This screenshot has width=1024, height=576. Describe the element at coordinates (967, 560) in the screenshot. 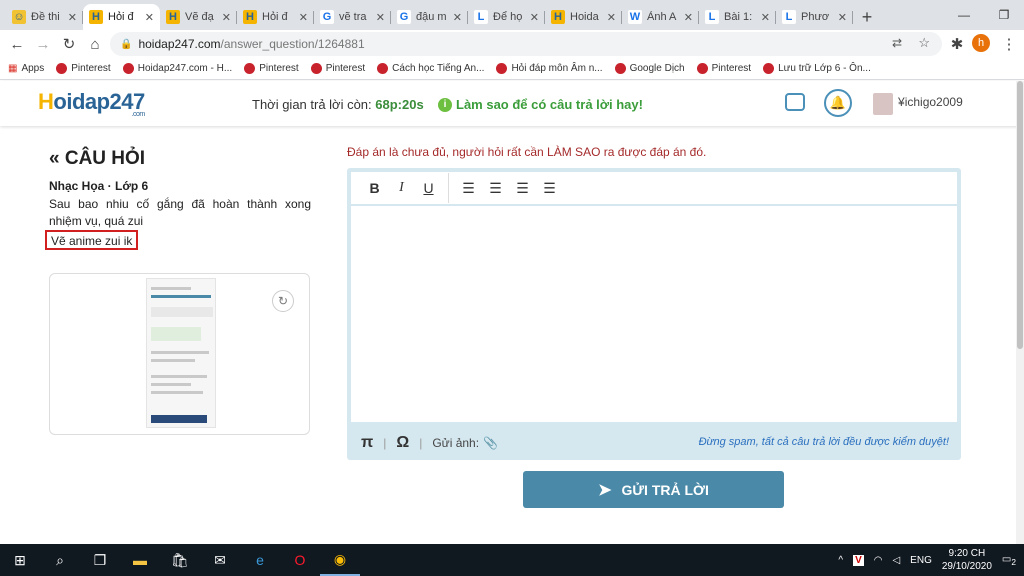

I see `clock: 9:20 CH 29/10/2020` at that location.